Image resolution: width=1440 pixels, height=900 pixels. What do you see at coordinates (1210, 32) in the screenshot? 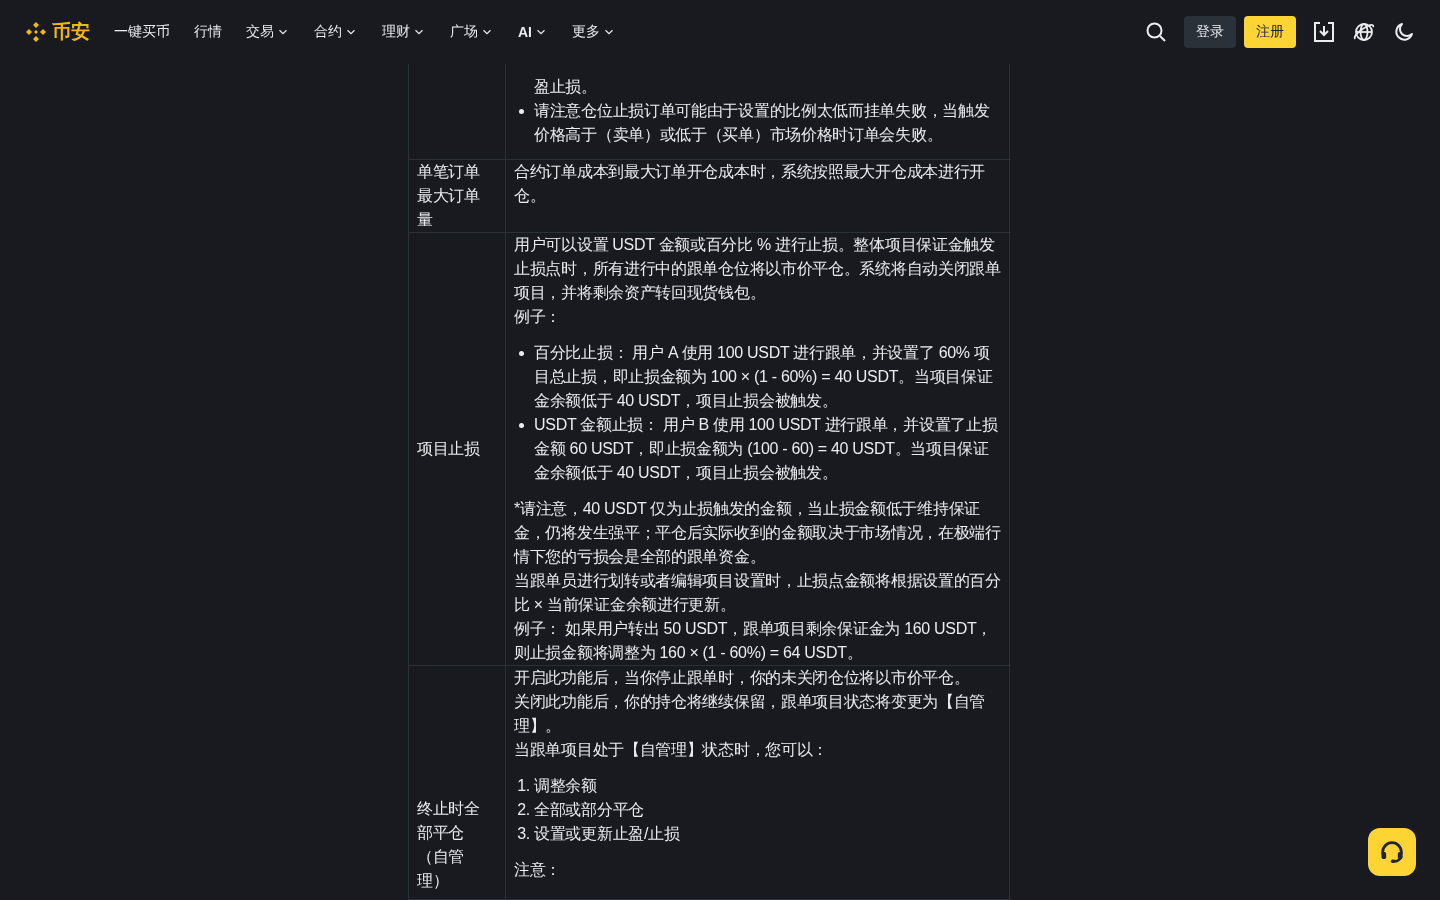
I see `login-button: 登录` at bounding box center [1210, 32].